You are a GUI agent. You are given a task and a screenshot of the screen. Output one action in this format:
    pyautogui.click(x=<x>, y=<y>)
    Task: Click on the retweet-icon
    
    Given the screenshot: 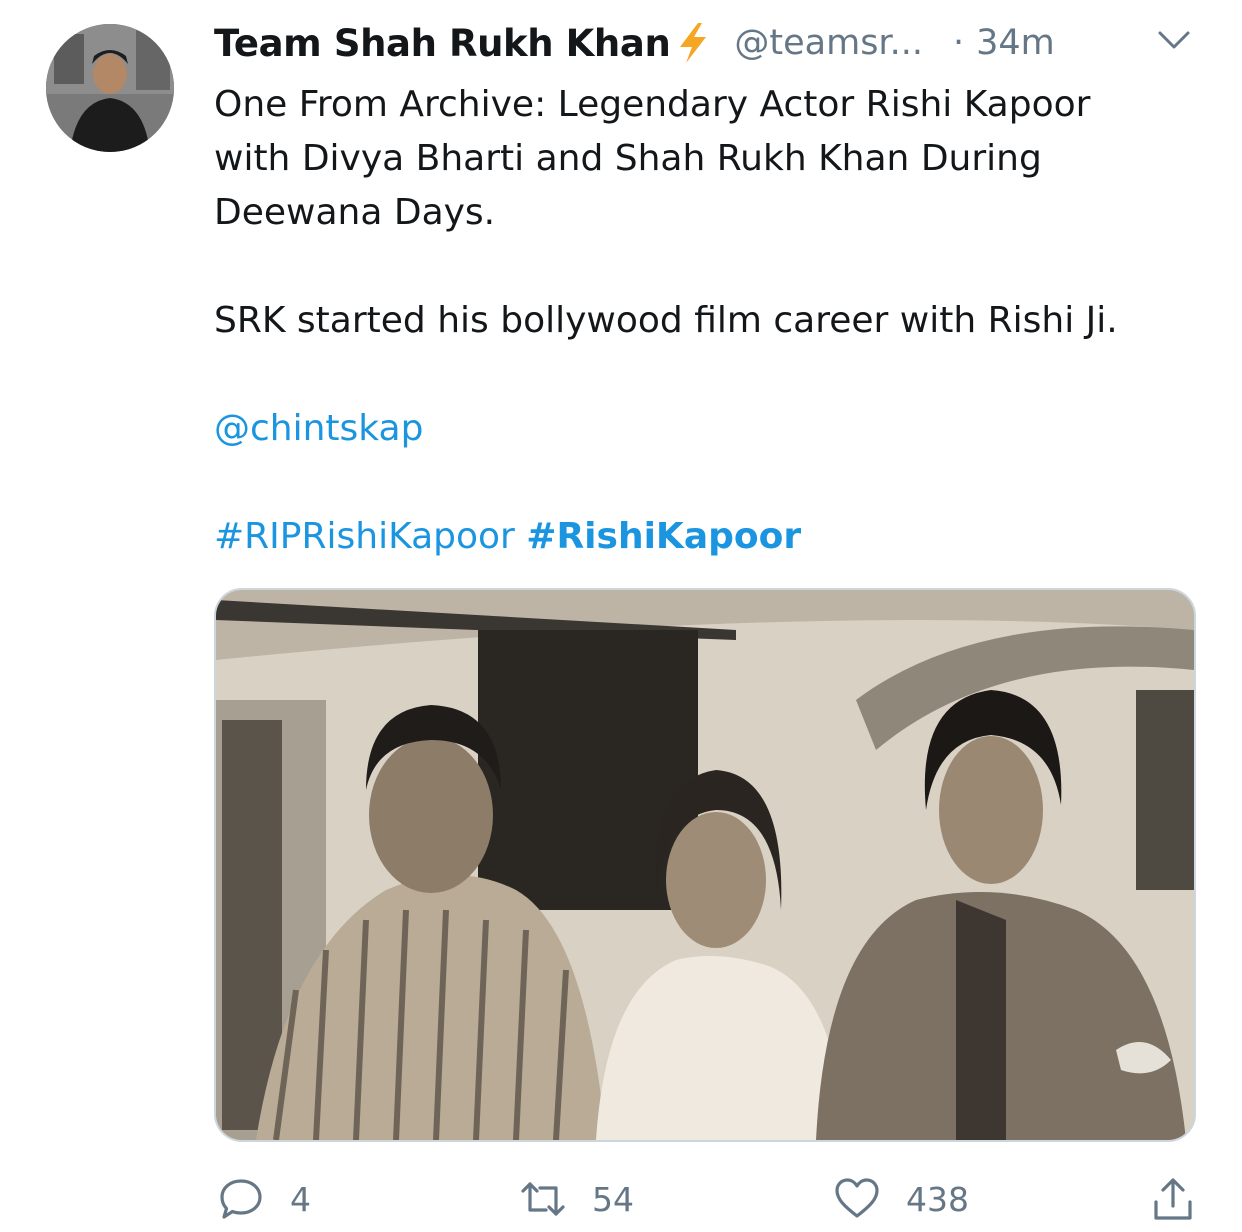 What is the action you would take?
    pyautogui.click(x=543, y=1199)
    